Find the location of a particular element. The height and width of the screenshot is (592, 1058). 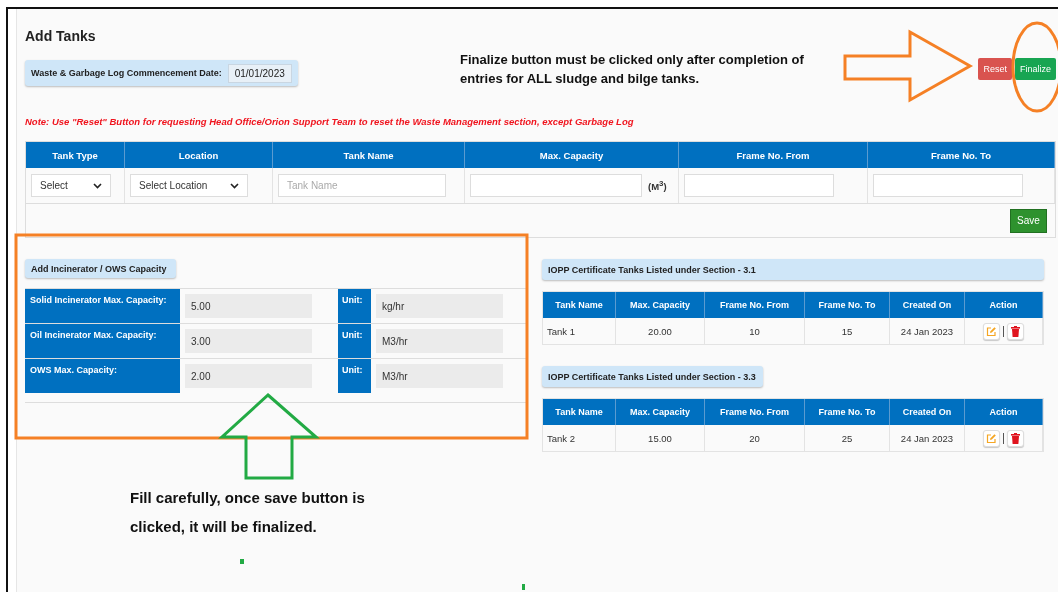

callout-text: Finalize button must be clicked only after completion of entries for ALL sludge and bilge tanks. is located at coordinates (632, 69).